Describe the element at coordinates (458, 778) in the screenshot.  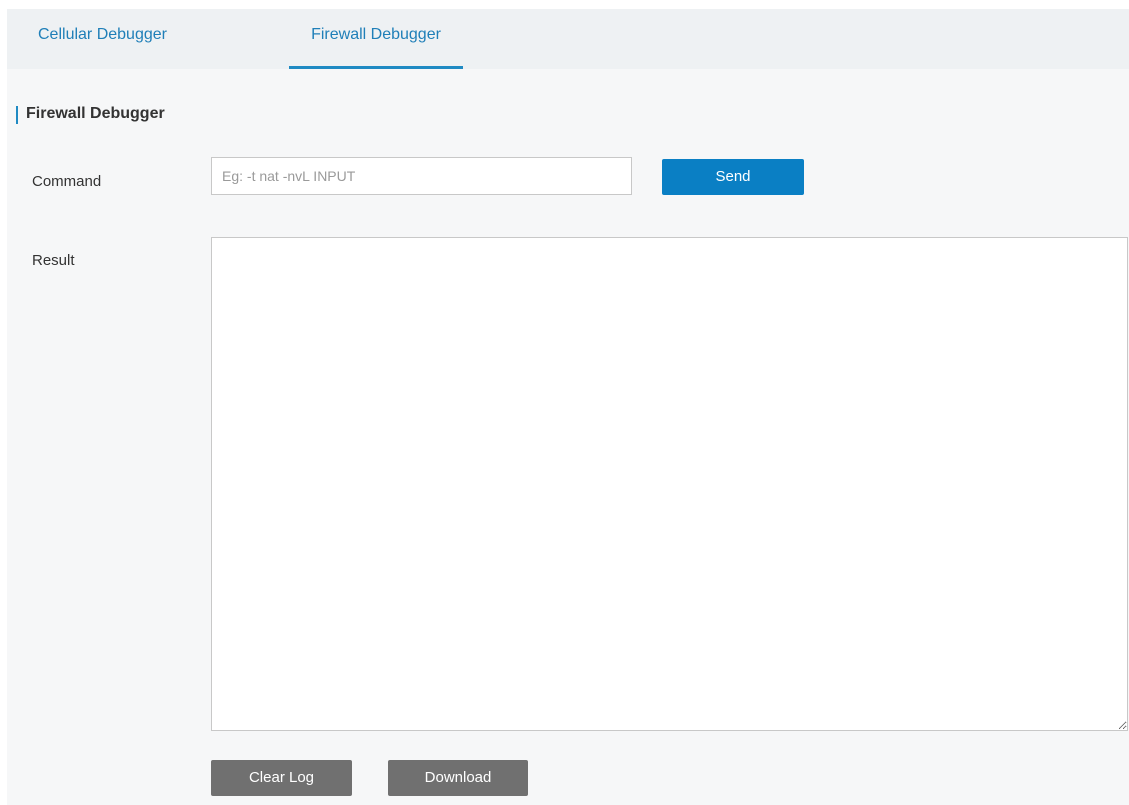
I see `download-button: Download` at that location.